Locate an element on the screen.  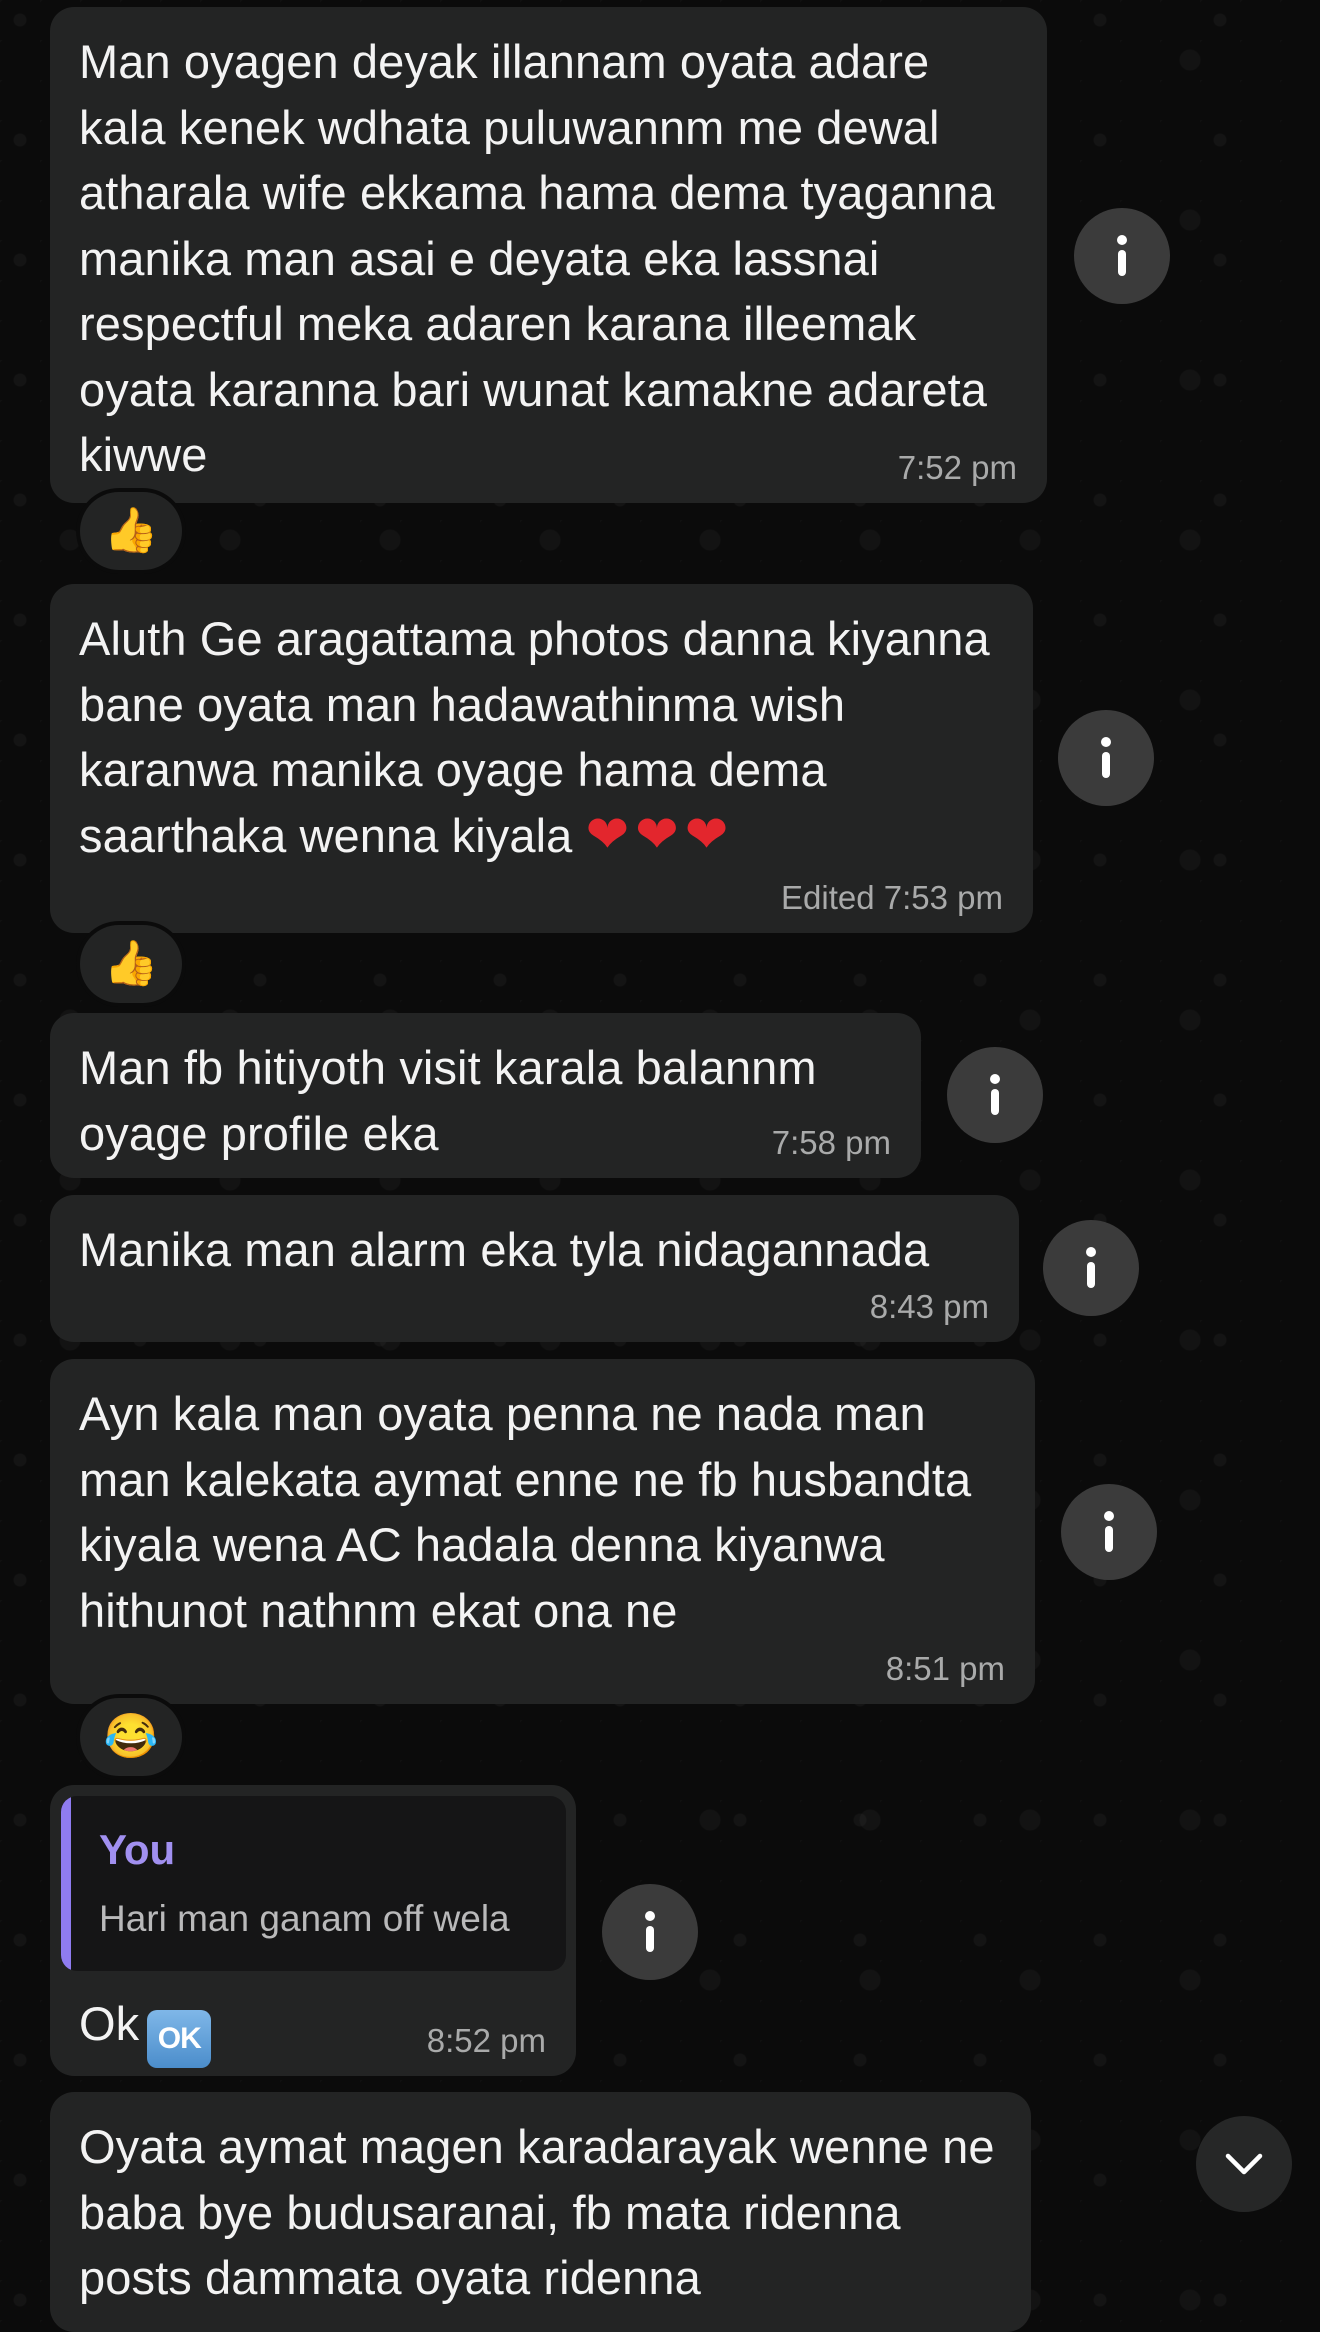
message-timestamp: 8:52 pm is located at coordinates (486, 2040).